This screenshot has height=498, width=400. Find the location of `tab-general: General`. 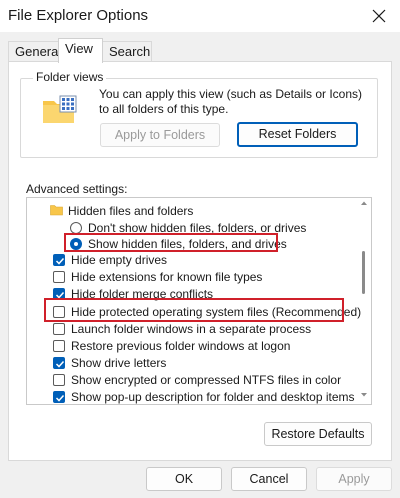

tab-general: General is located at coordinates (34, 51).